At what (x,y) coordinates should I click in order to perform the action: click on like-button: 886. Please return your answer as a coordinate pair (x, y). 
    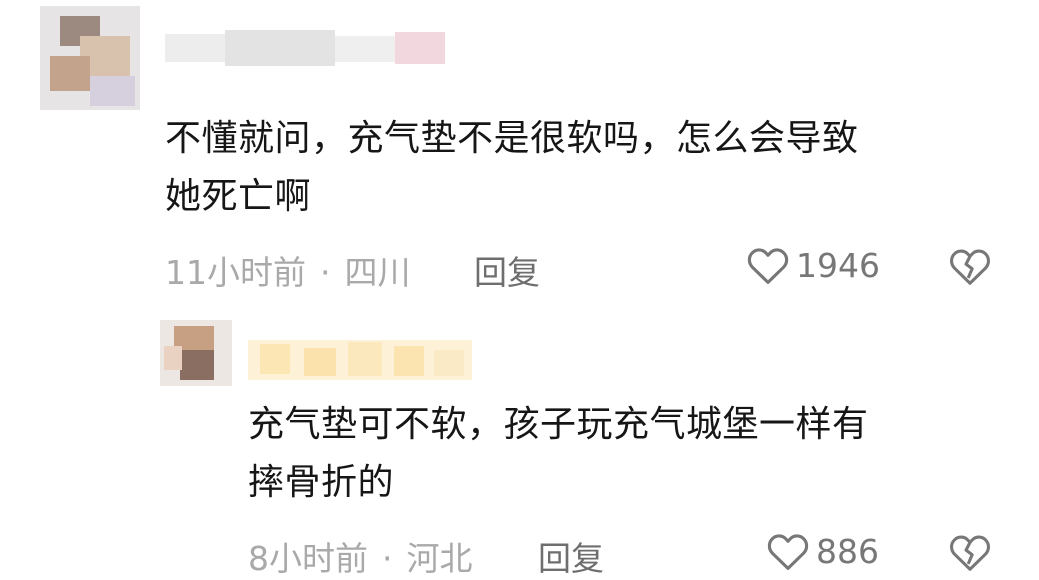
    Looking at the image, I should click on (822, 551).